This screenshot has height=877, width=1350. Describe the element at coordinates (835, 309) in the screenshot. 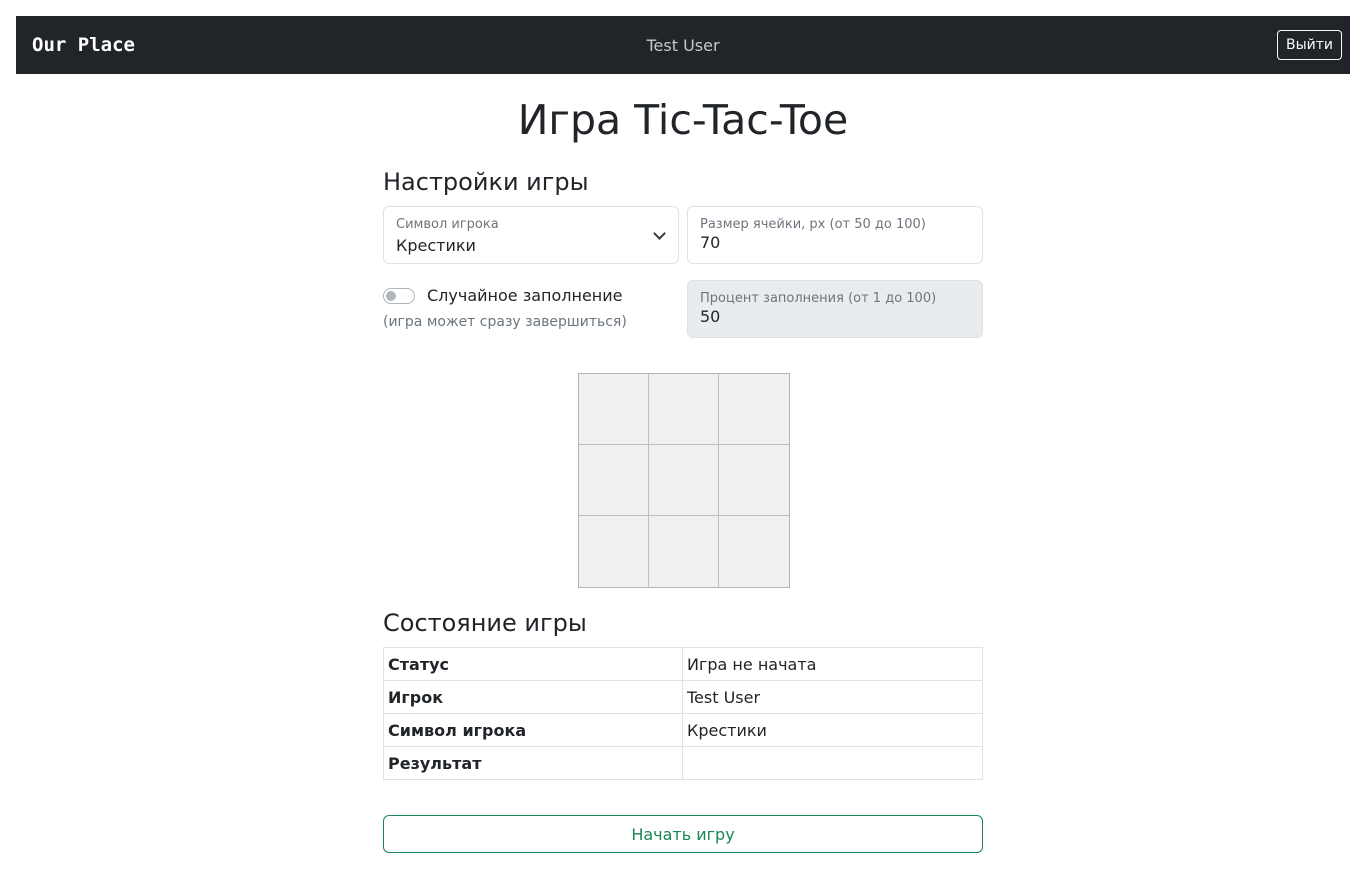

I see `fill-percent-input: Процент заполнения (от 1 до 100) 50` at that location.